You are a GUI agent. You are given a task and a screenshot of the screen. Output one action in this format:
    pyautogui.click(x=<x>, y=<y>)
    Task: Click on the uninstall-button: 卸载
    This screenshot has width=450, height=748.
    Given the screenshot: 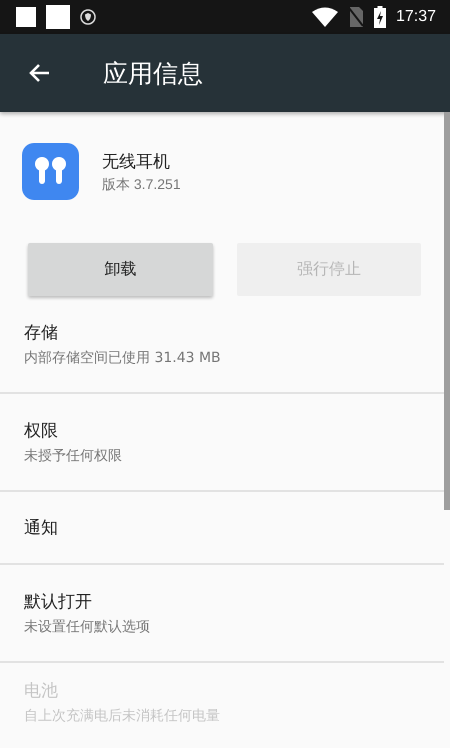 What is the action you would take?
    pyautogui.click(x=120, y=269)
    